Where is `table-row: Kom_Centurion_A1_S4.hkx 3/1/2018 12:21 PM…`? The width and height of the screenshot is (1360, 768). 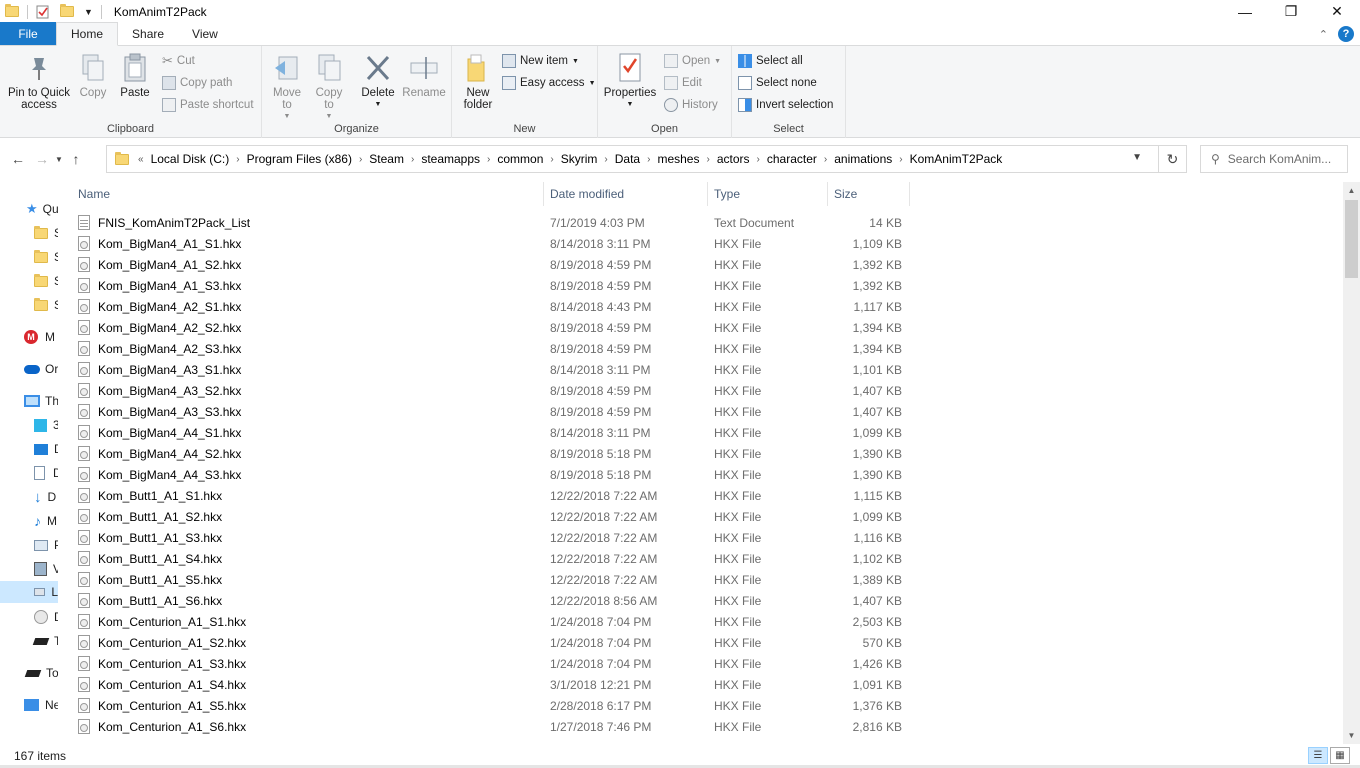
table-row: Kom_Centurion_A1_S4.hkx 3/1/2018 12:21 PM… is located at coordinates (485, 684).